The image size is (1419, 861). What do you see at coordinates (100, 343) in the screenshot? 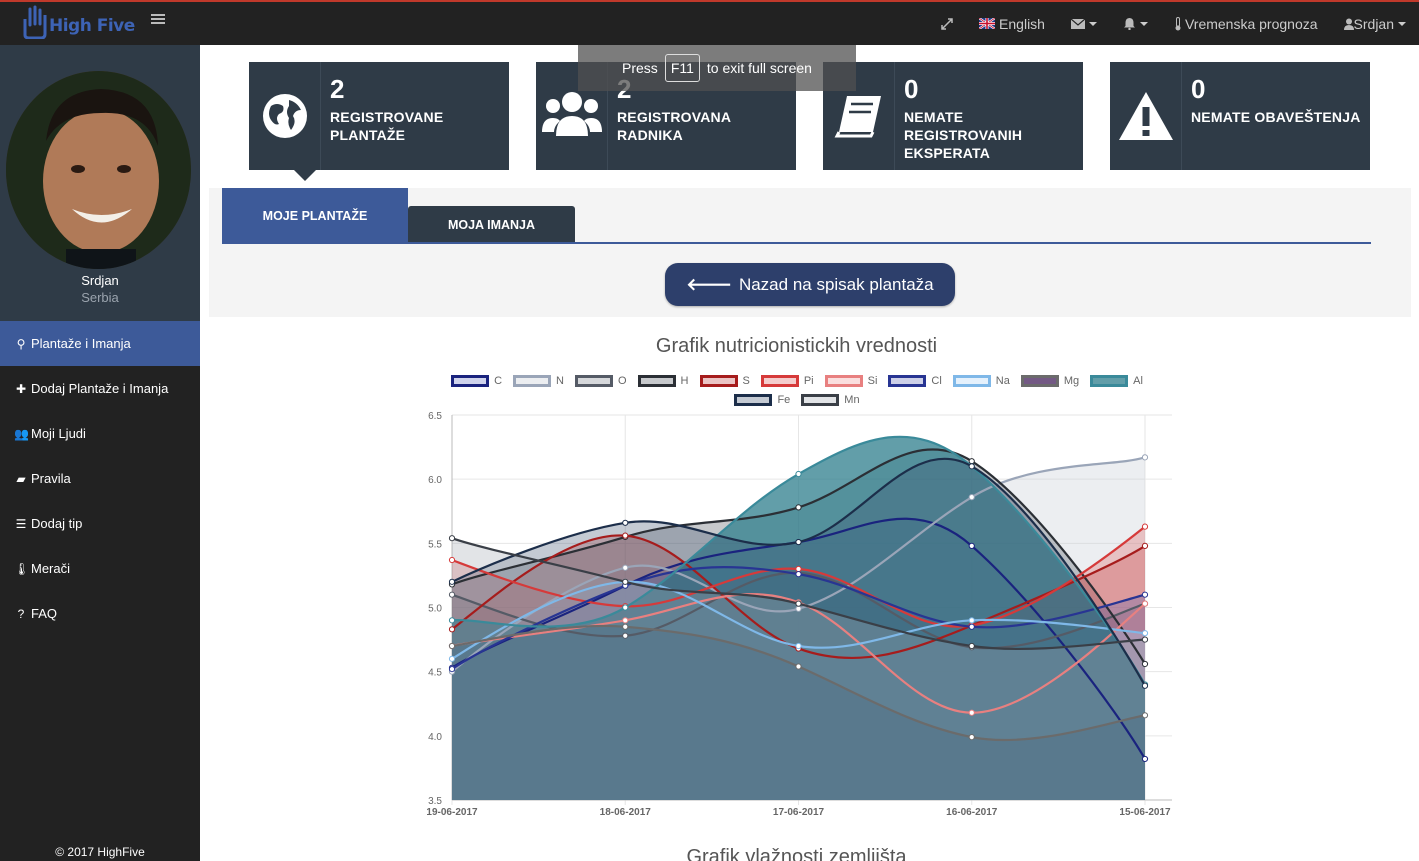
I see `sidebar-item-planta-e-i-imanja: ⚲ Plantaže i Imanja` at bounding box center [100, 343].